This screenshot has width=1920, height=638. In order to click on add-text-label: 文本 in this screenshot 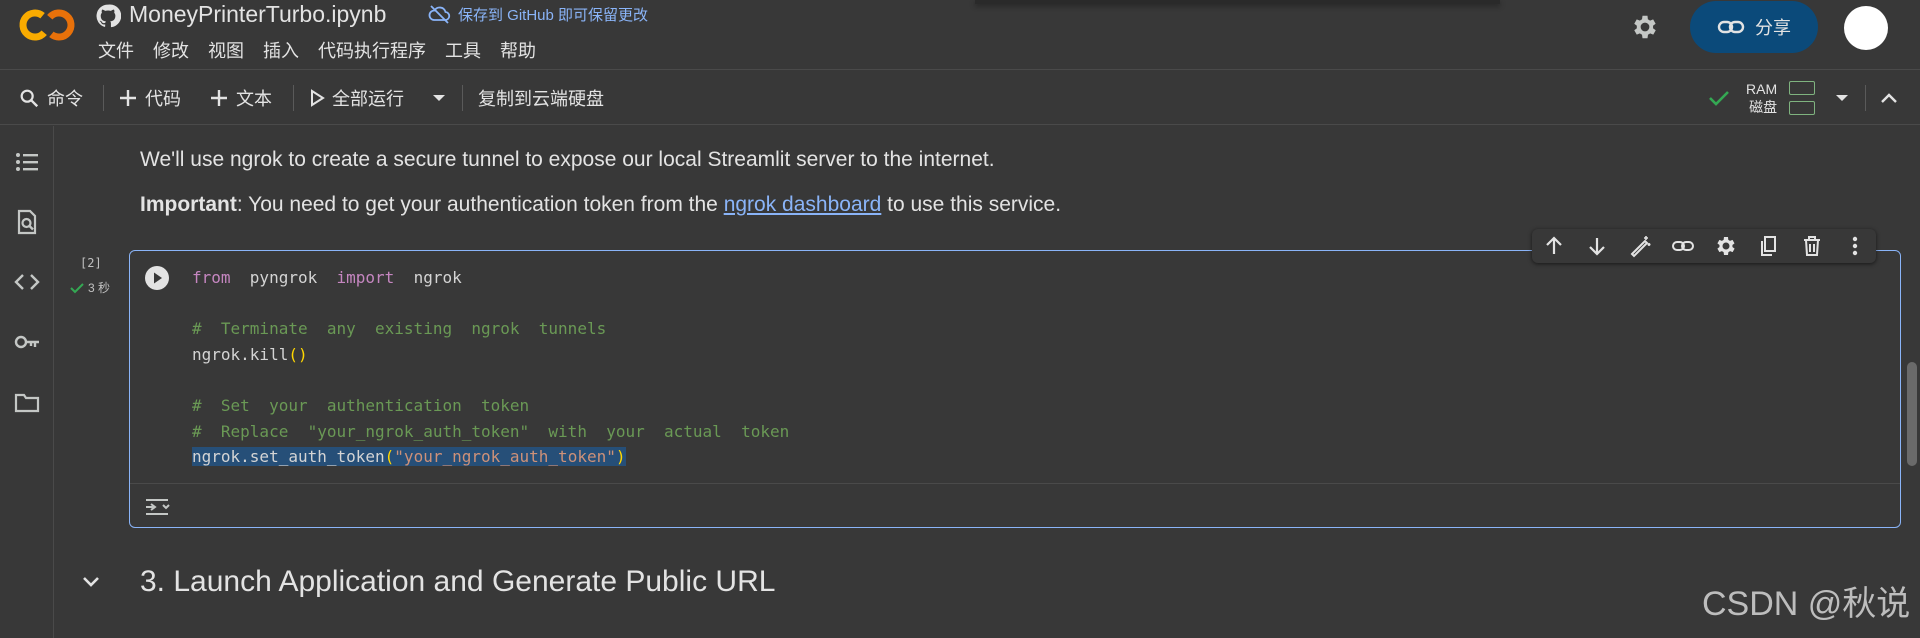, I will do `click(254, 99)`.